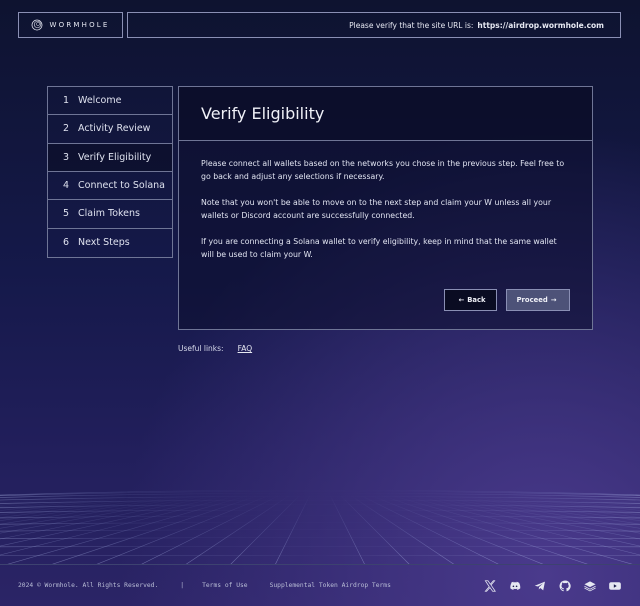  I want to click on grid-floor-decoration, so click(320, 527).